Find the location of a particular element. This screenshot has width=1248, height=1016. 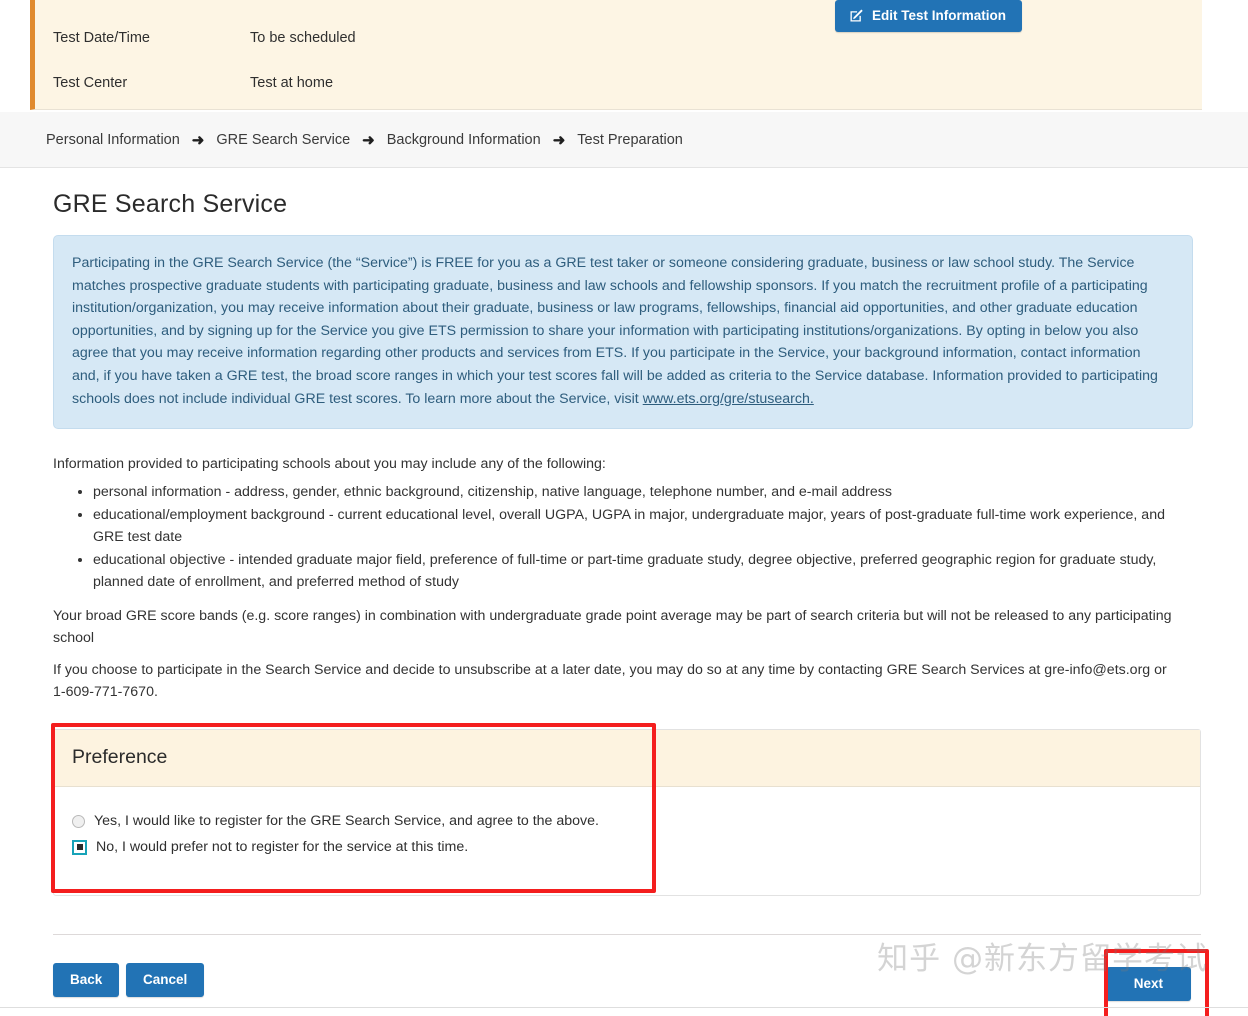

preference-panel-header: Preference is located at coordinates (627, 759).